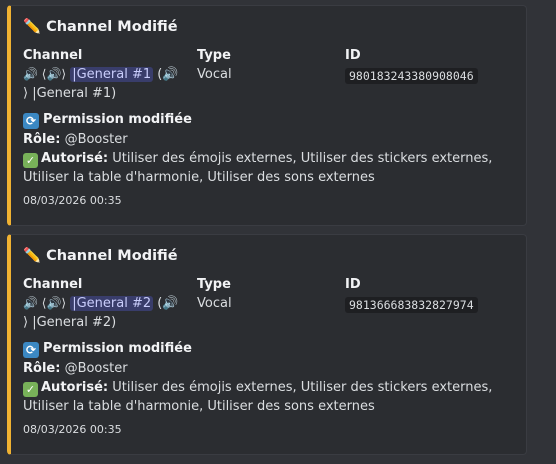 This screenshot has height=464, width=556. Describe the element at coordinates (411, 76) in the screenshot. I see `id-value: 980183243380908046` at that location.